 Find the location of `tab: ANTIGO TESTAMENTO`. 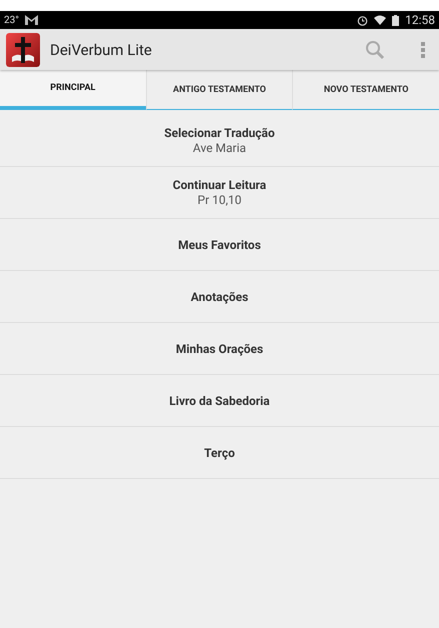

tab: ANTIGO TESTAMENTO is located at coordinates (219, 90).